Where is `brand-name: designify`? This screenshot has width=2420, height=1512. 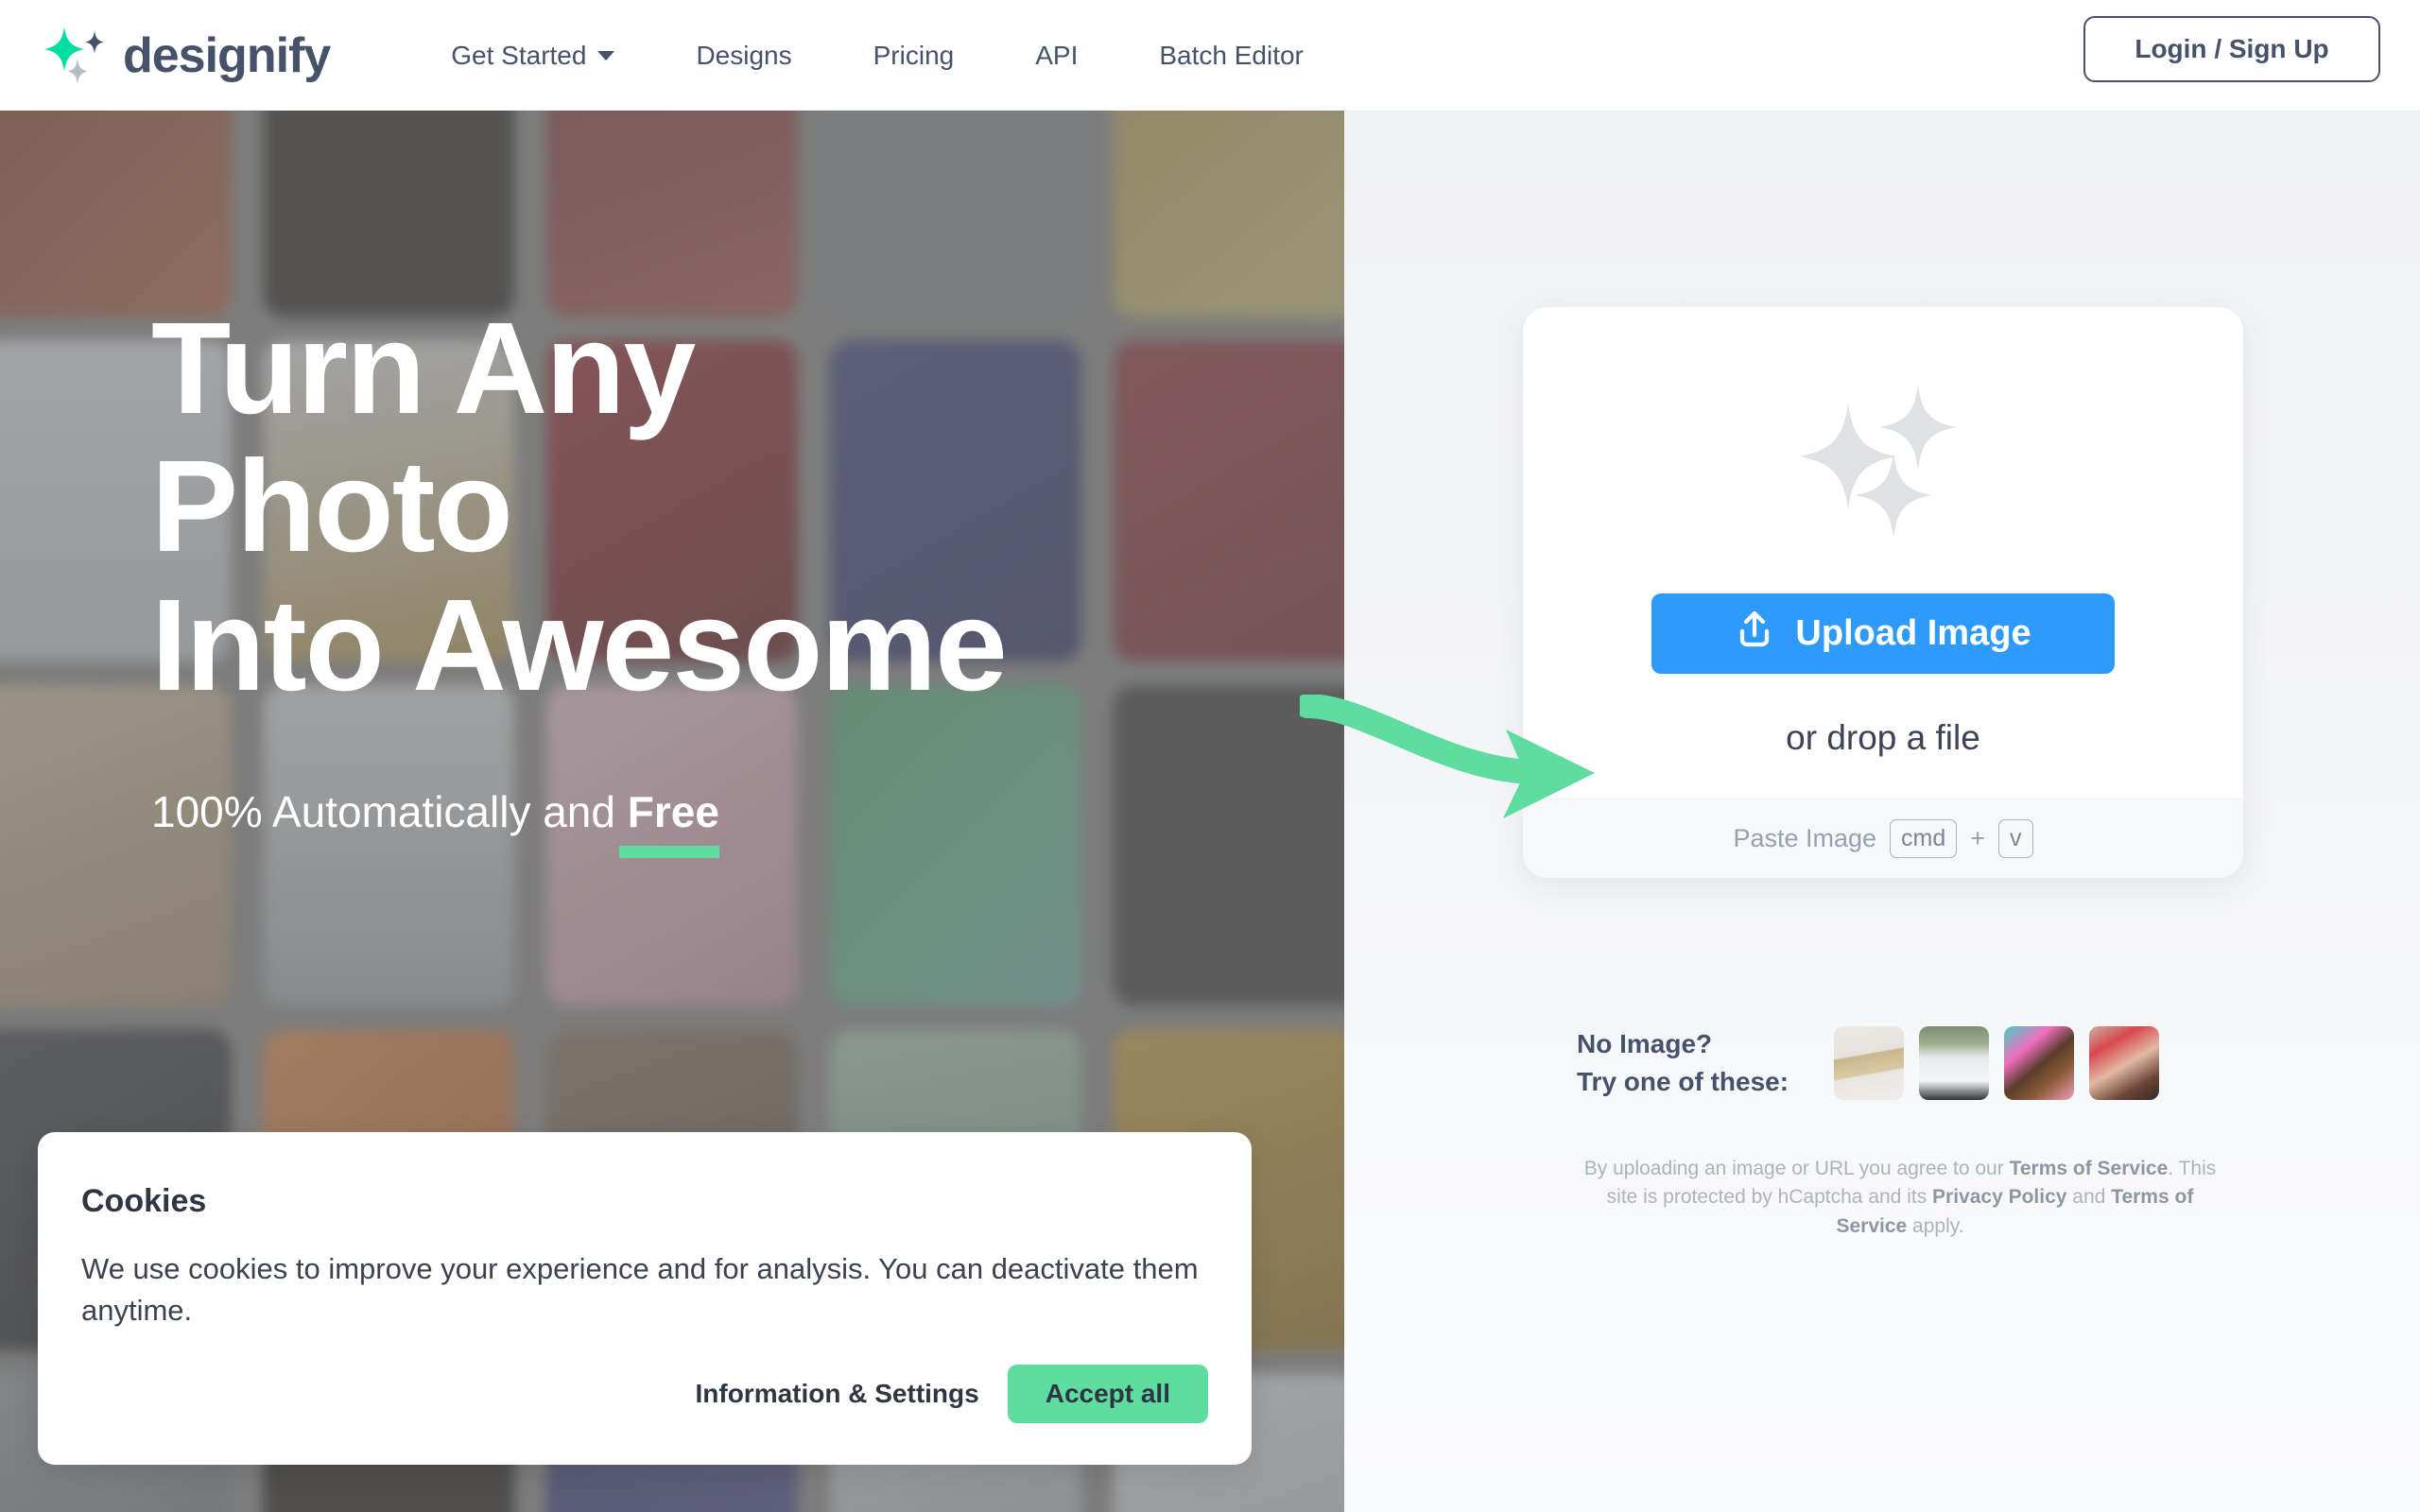 brand-name: designify is located at coordinates (227, 55).